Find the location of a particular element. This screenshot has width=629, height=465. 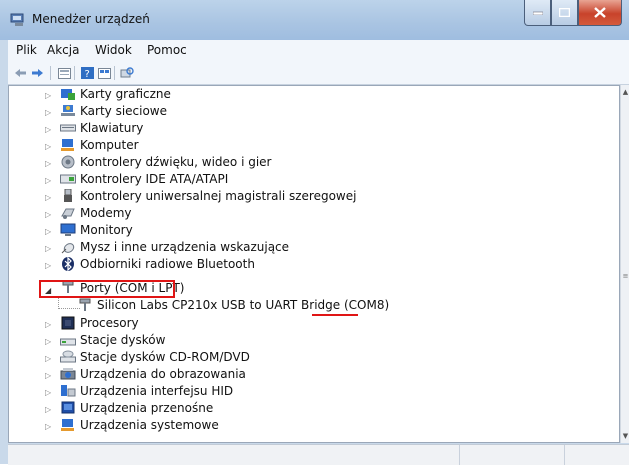

highlight-box is located at coordinates (107, 289).